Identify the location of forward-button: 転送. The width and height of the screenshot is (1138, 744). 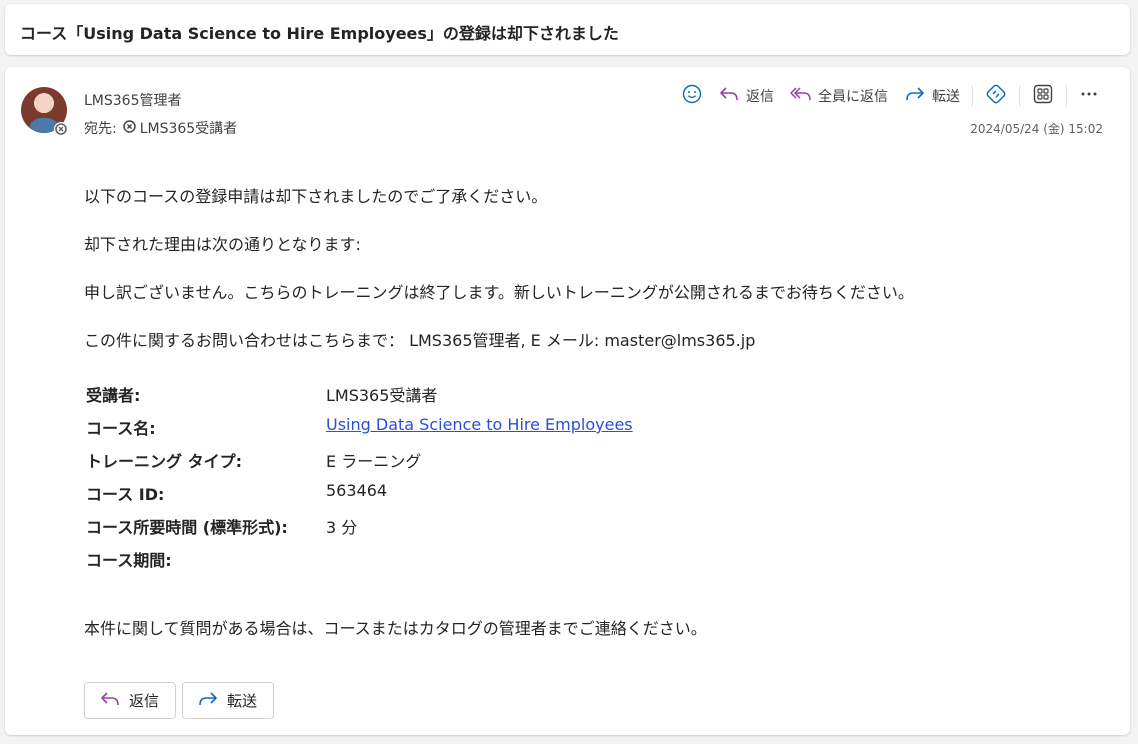
(932, 96).